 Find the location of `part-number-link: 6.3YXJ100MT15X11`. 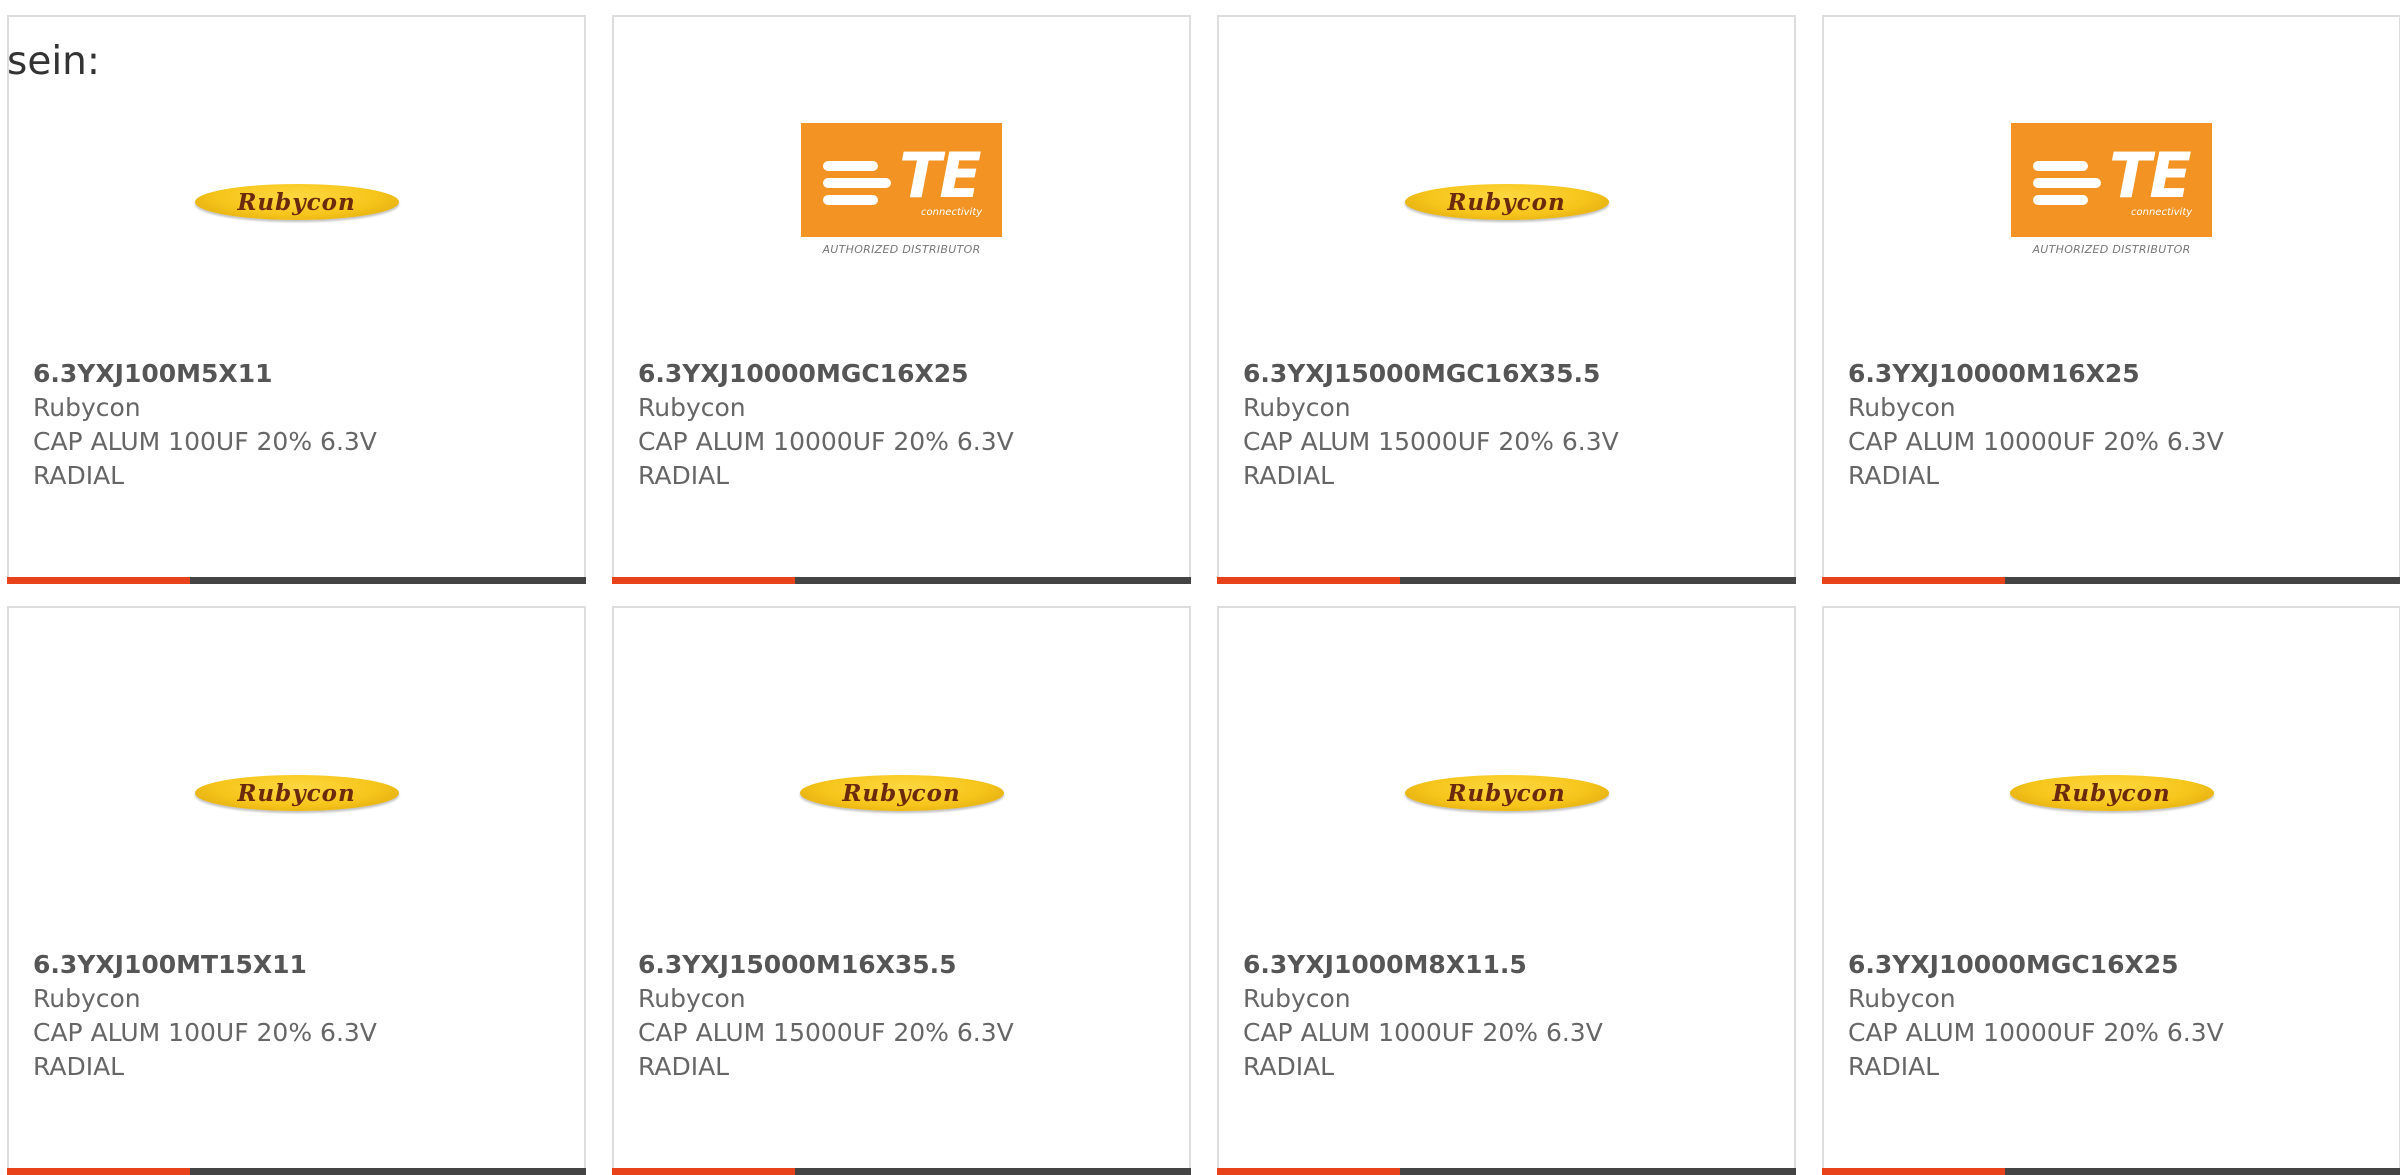

part-number-link: 6.3YXJ100MT15X11 is located at coordinates (296, 965).